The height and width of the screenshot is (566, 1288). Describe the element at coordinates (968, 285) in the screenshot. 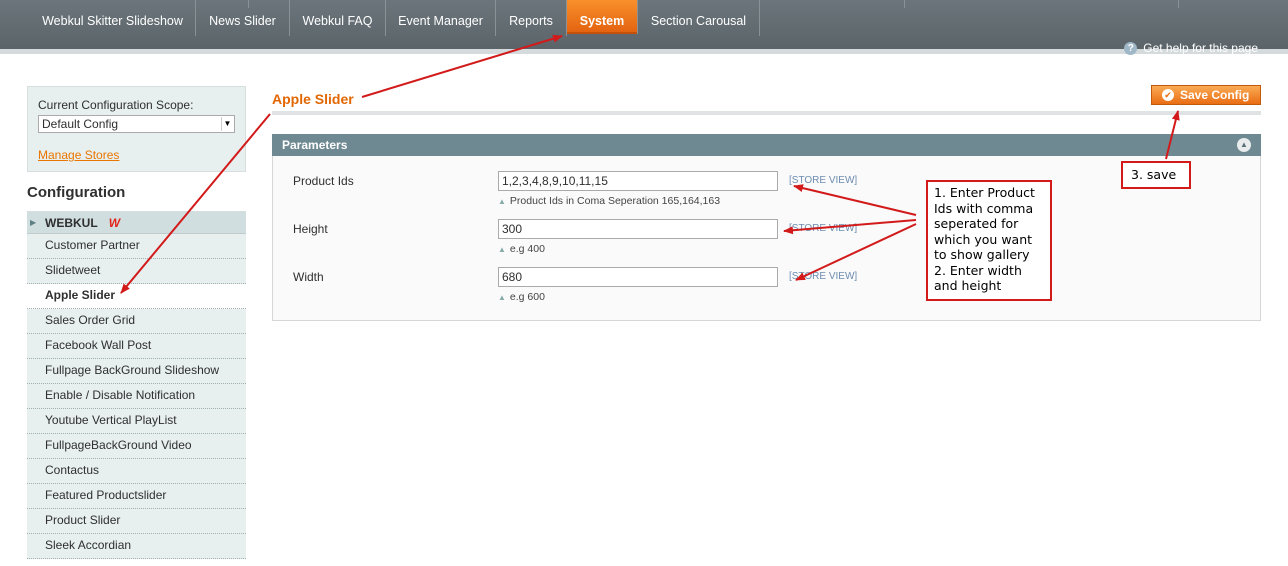

I see `callout-line: and height` at that location.